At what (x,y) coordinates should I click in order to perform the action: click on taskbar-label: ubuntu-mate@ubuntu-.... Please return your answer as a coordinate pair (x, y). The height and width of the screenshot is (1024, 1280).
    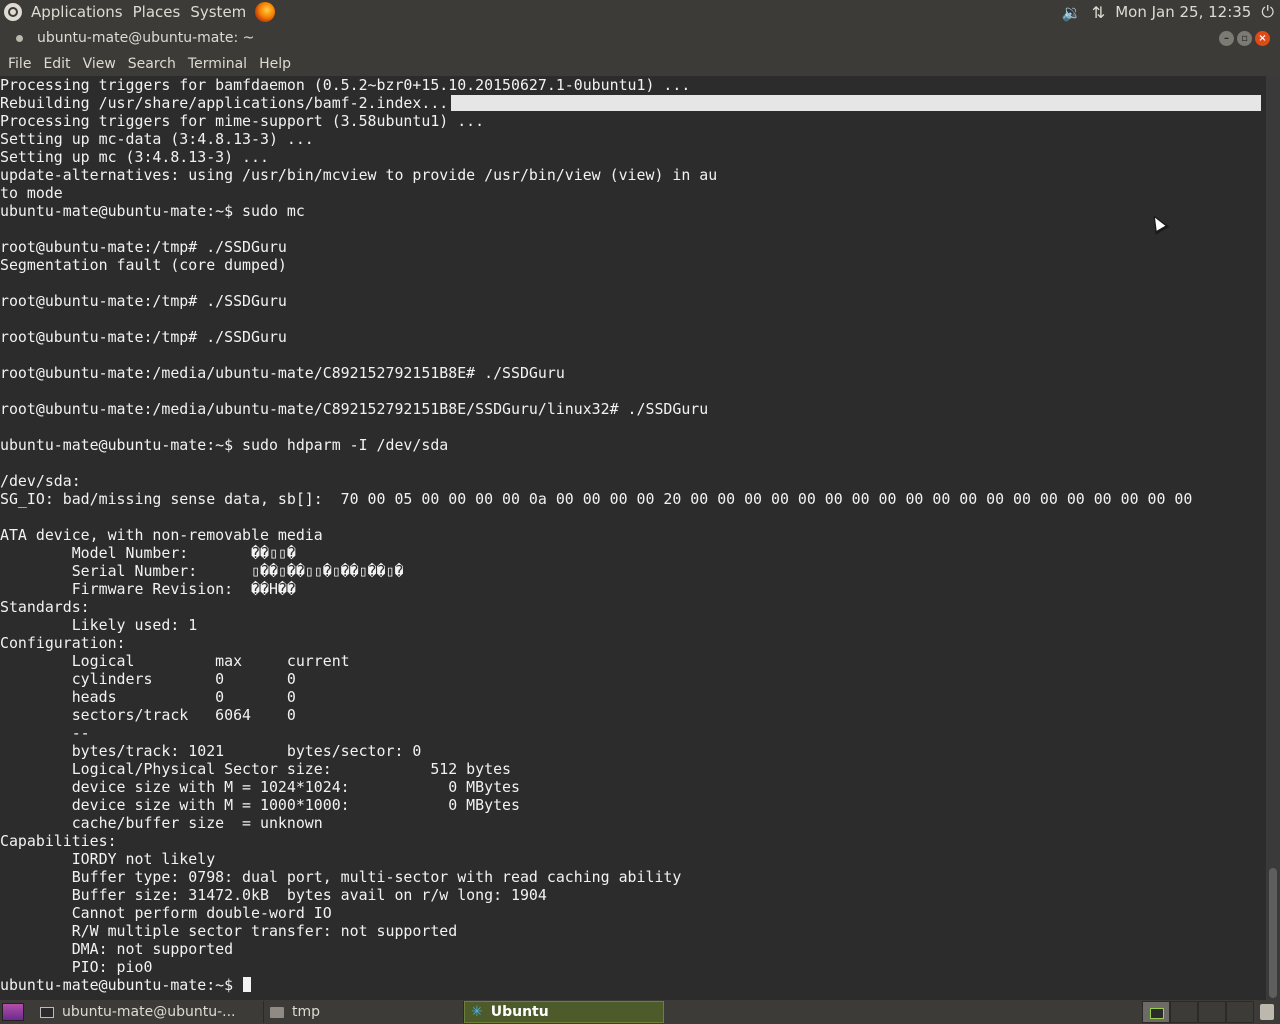
    Looking at the image, I should click on (149, 1012).